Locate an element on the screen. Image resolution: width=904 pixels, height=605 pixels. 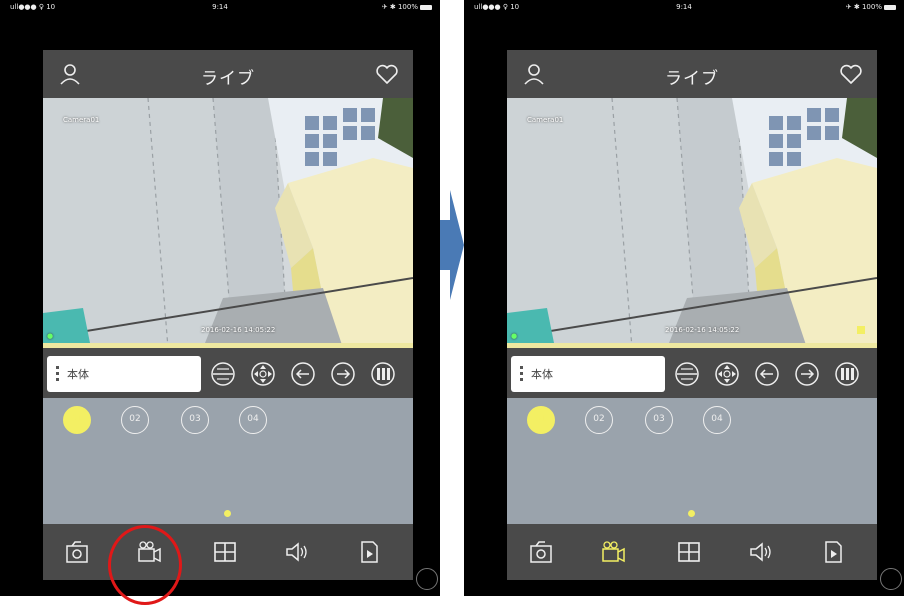
recording-indicator-icon is located at coordinates (861, 330).